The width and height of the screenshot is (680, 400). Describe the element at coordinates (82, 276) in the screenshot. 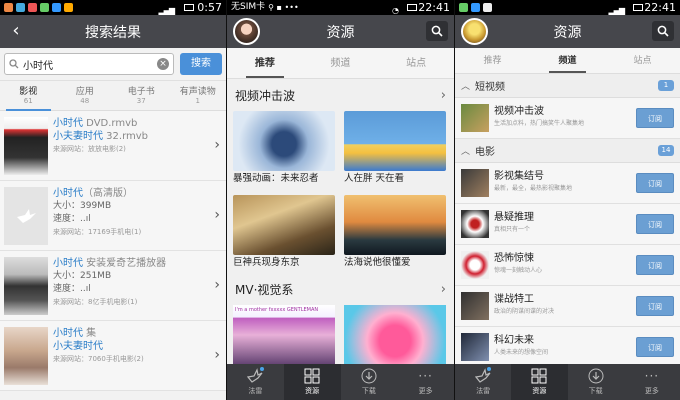

I see `result-size: 大小：251MB` at that location.